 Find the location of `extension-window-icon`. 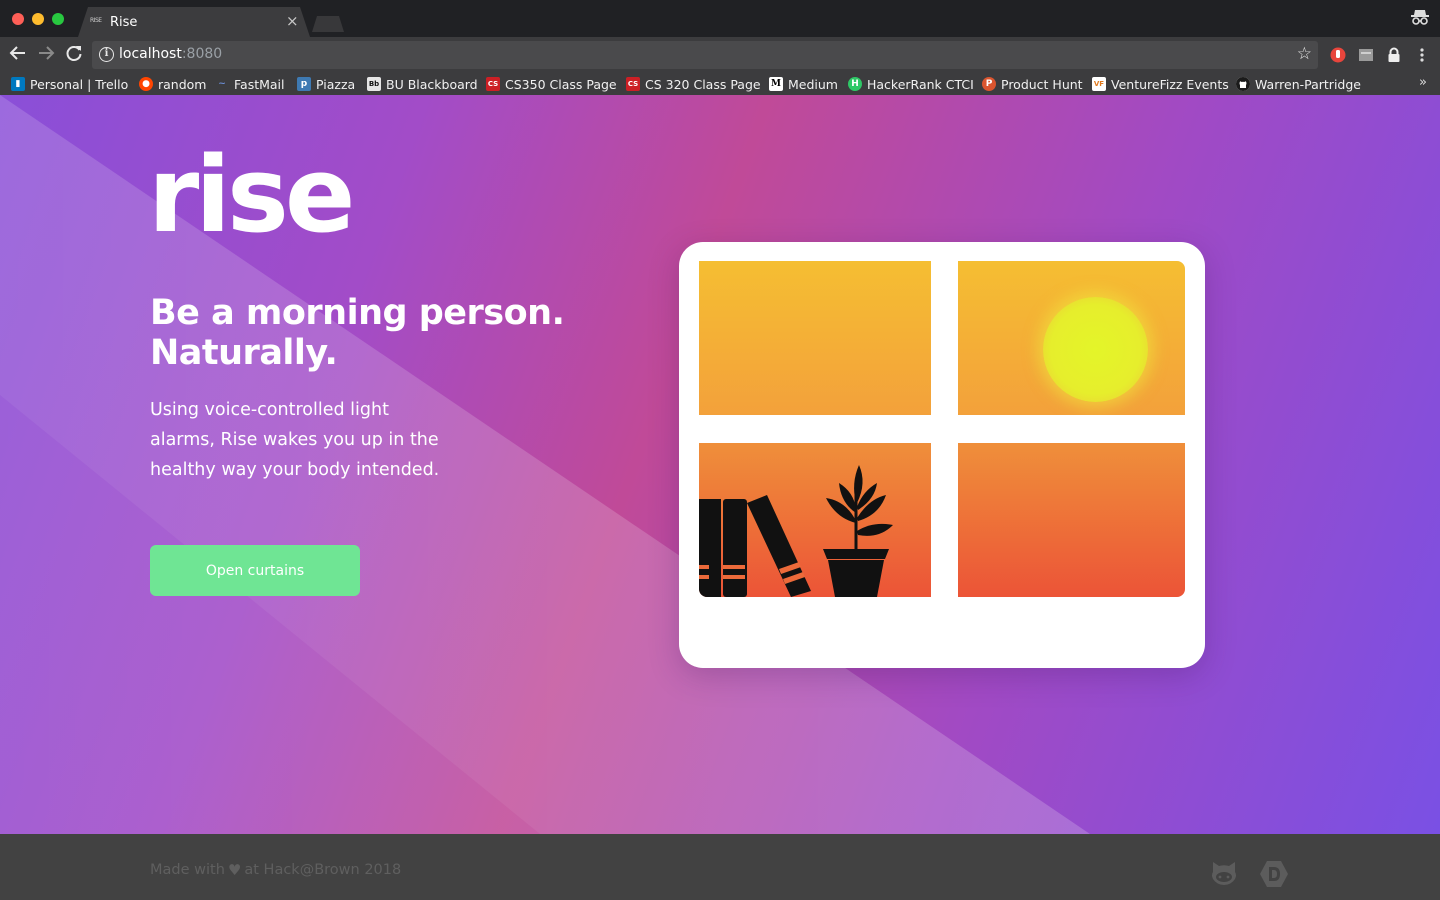

extension-window-icon is located at coordinates (1366, 55).